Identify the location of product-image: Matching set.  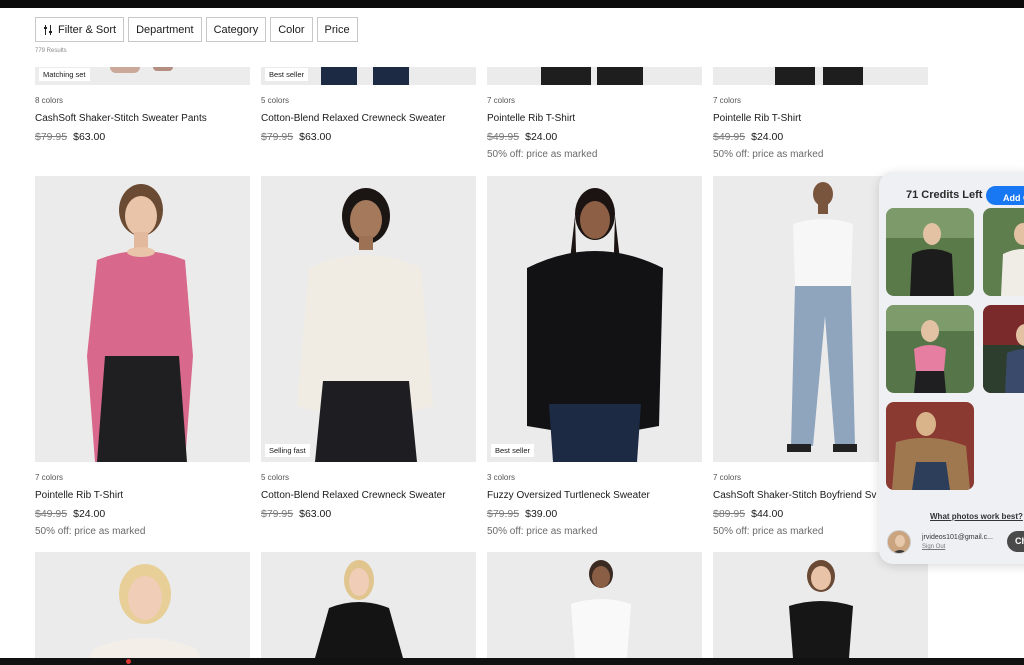
(142, 76).